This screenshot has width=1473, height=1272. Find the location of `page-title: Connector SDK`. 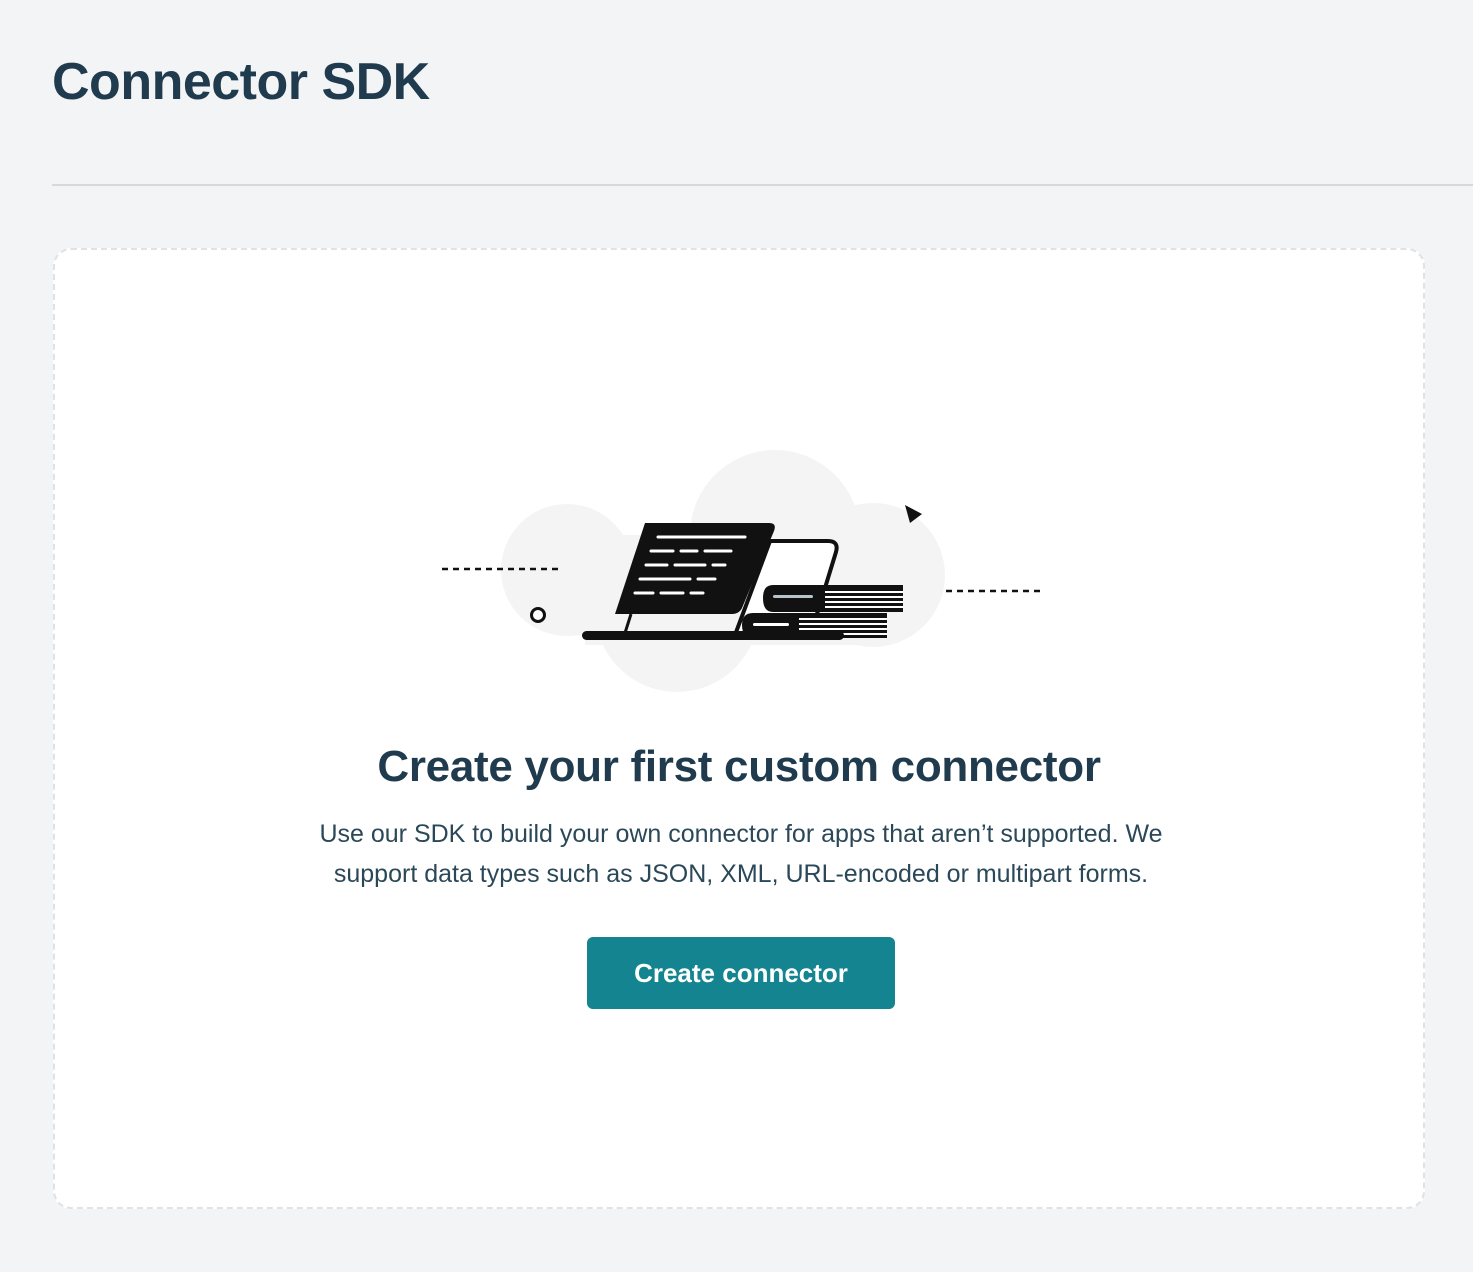

page-title: Connector SDK is located at coordinates (241, 82).